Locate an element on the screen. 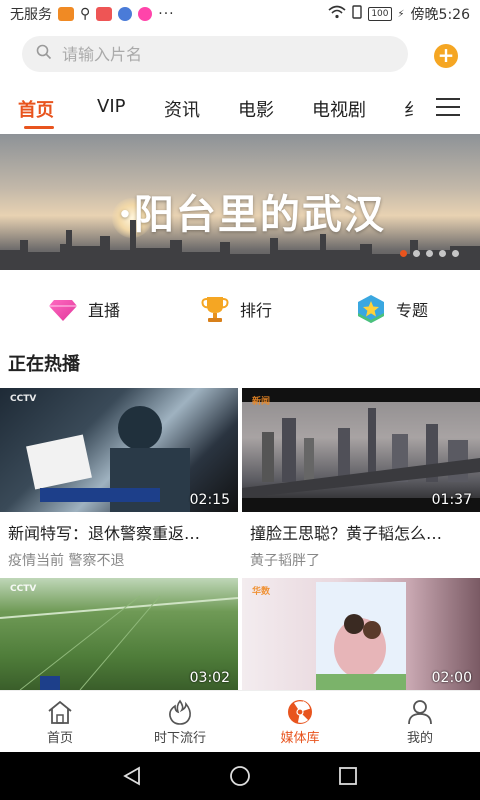 The height and width of the screenshot is (800, 480). nav-home: 首页 is located at coordinates (60, 722).